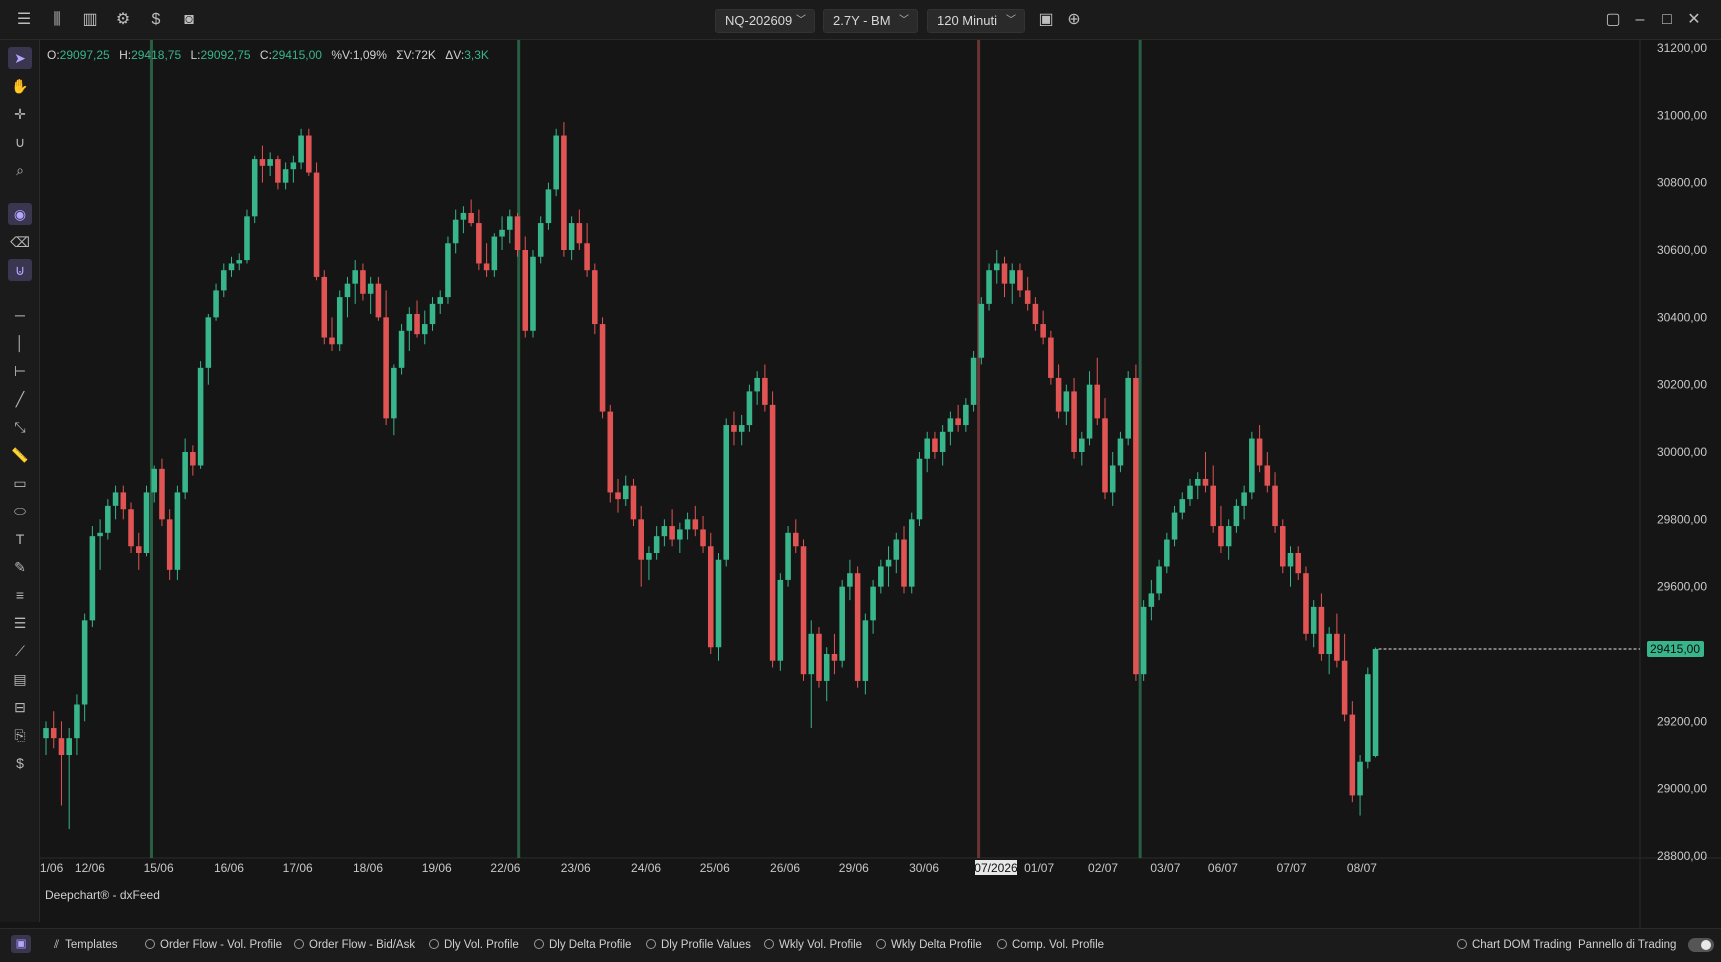 The image size is (1721, 962). I want to click on horizontal-ray-icon: ⊢, so click(20, 371).